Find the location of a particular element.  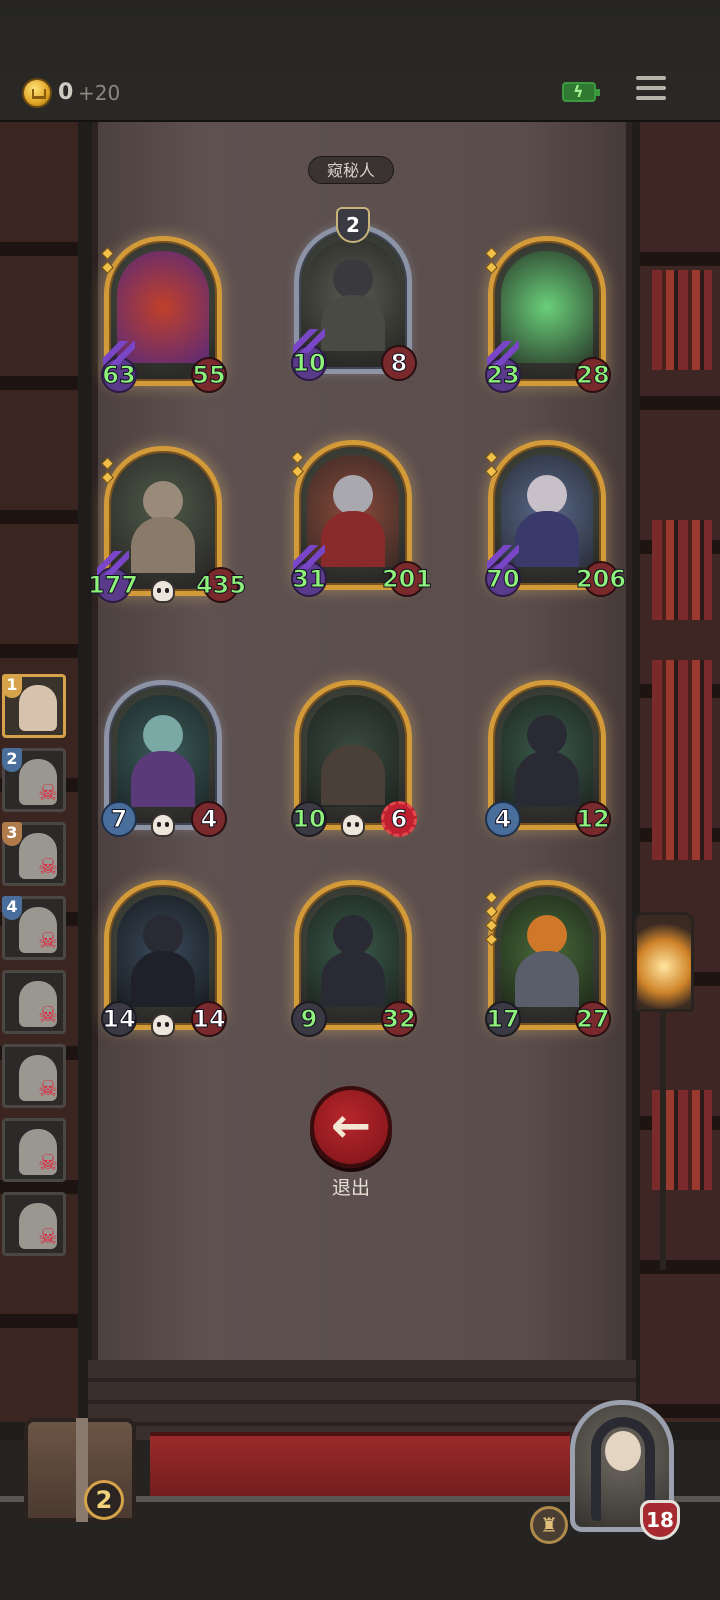

attack-stat: 23 is located at coordinates (503, 367).